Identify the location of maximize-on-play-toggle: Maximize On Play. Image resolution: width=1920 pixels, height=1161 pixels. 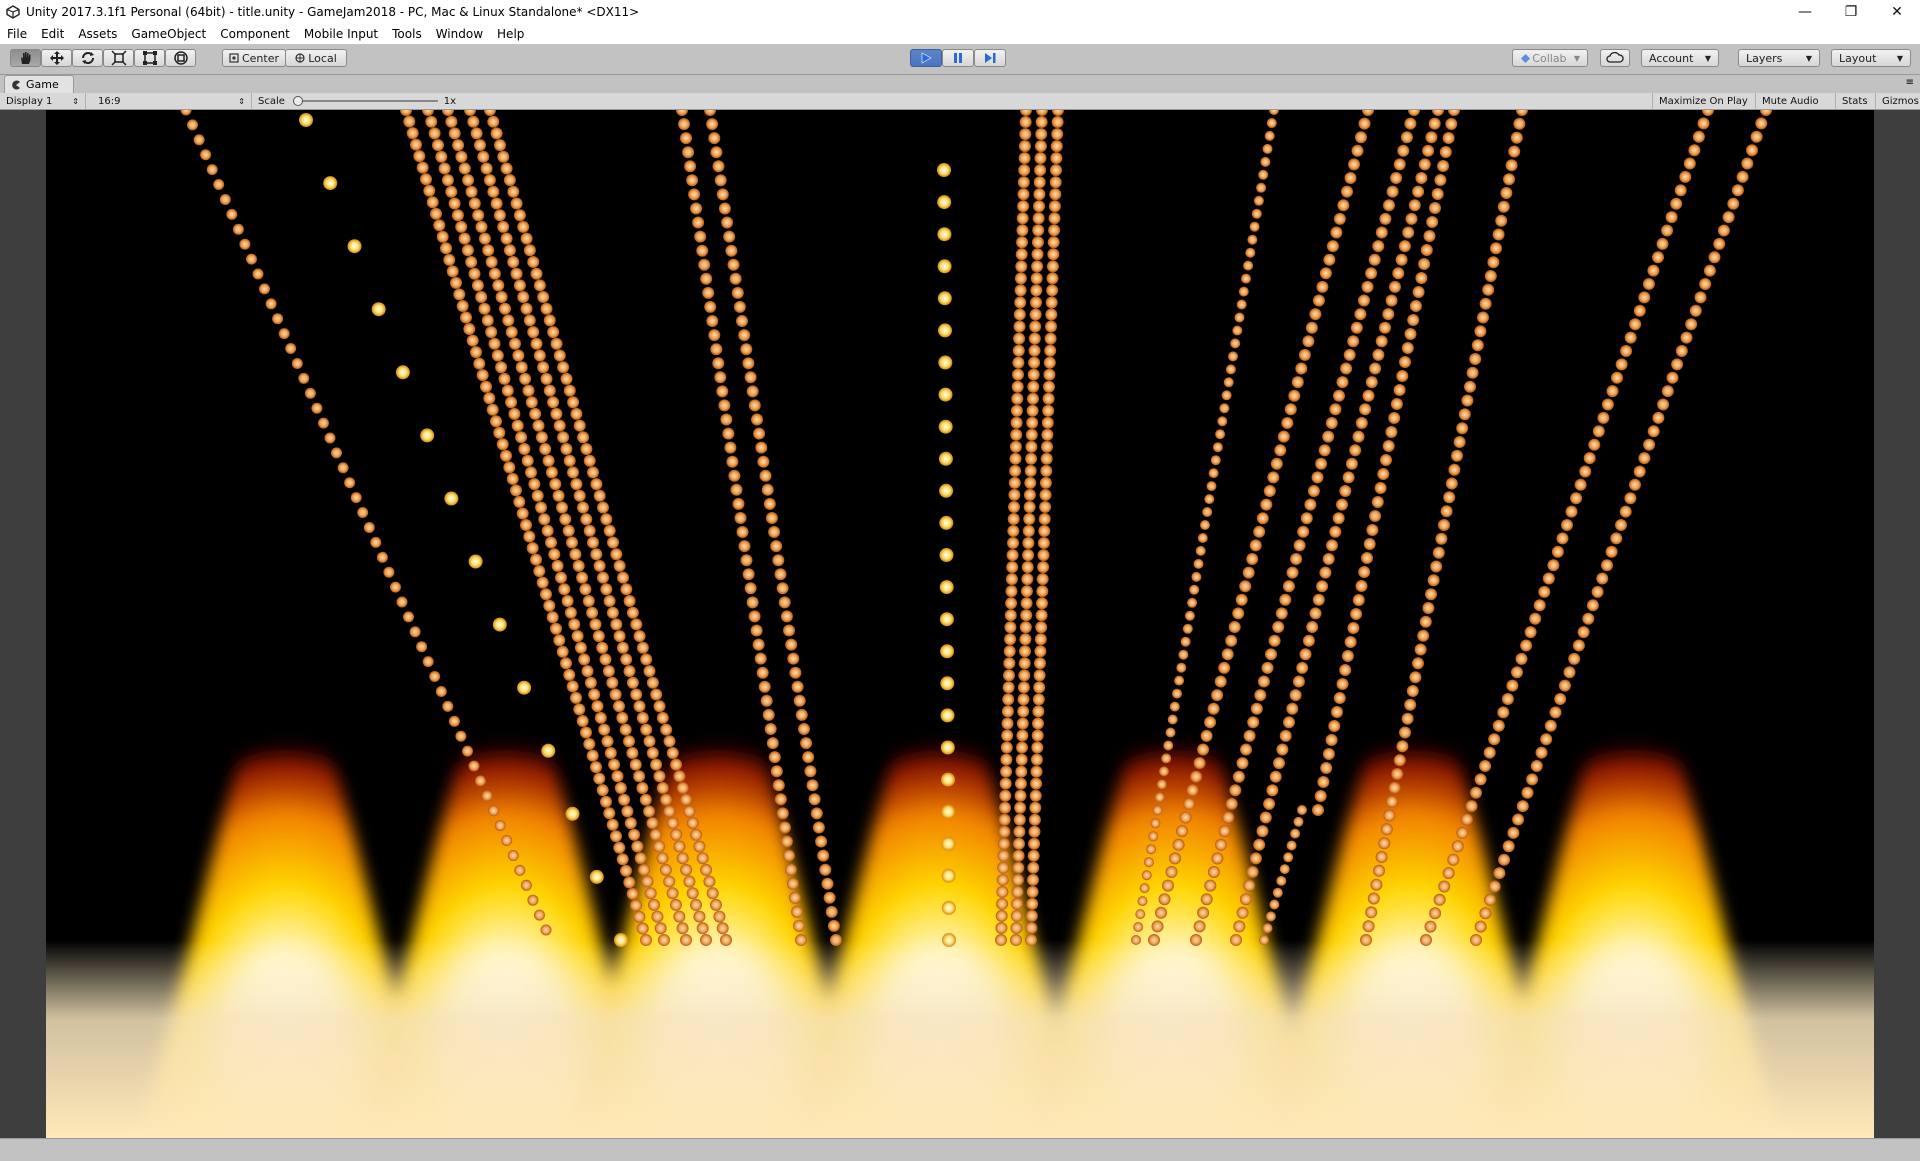
(1704, 101).